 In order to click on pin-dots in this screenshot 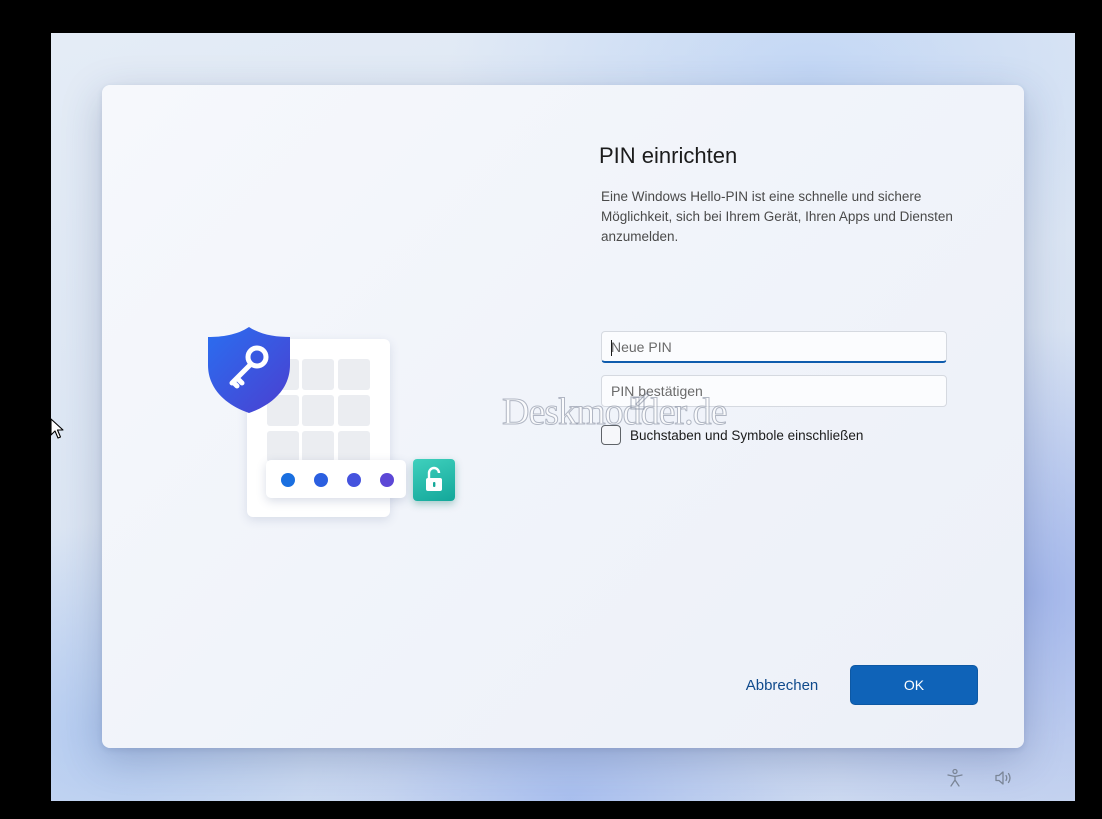, I will do `click(336, 479)`.